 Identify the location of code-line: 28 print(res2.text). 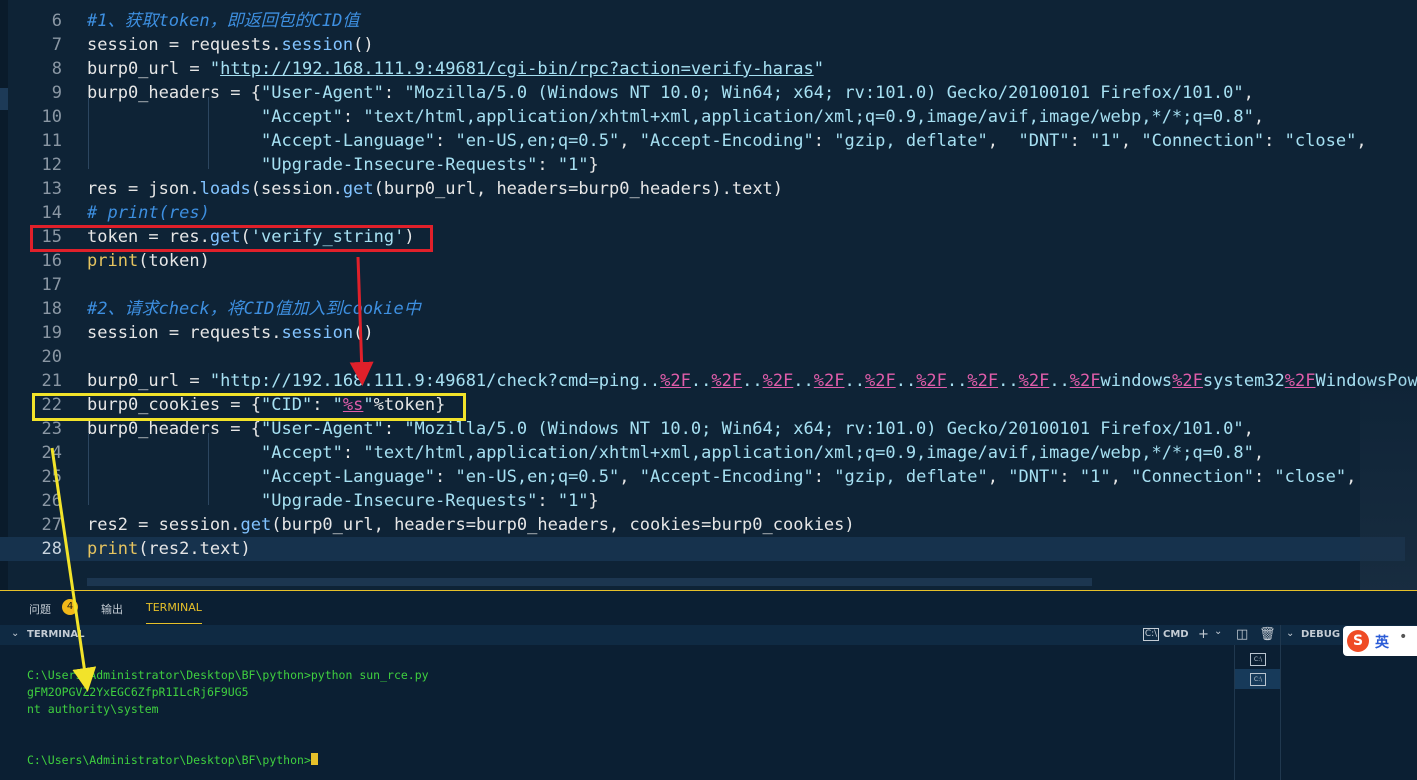
(702, 549).